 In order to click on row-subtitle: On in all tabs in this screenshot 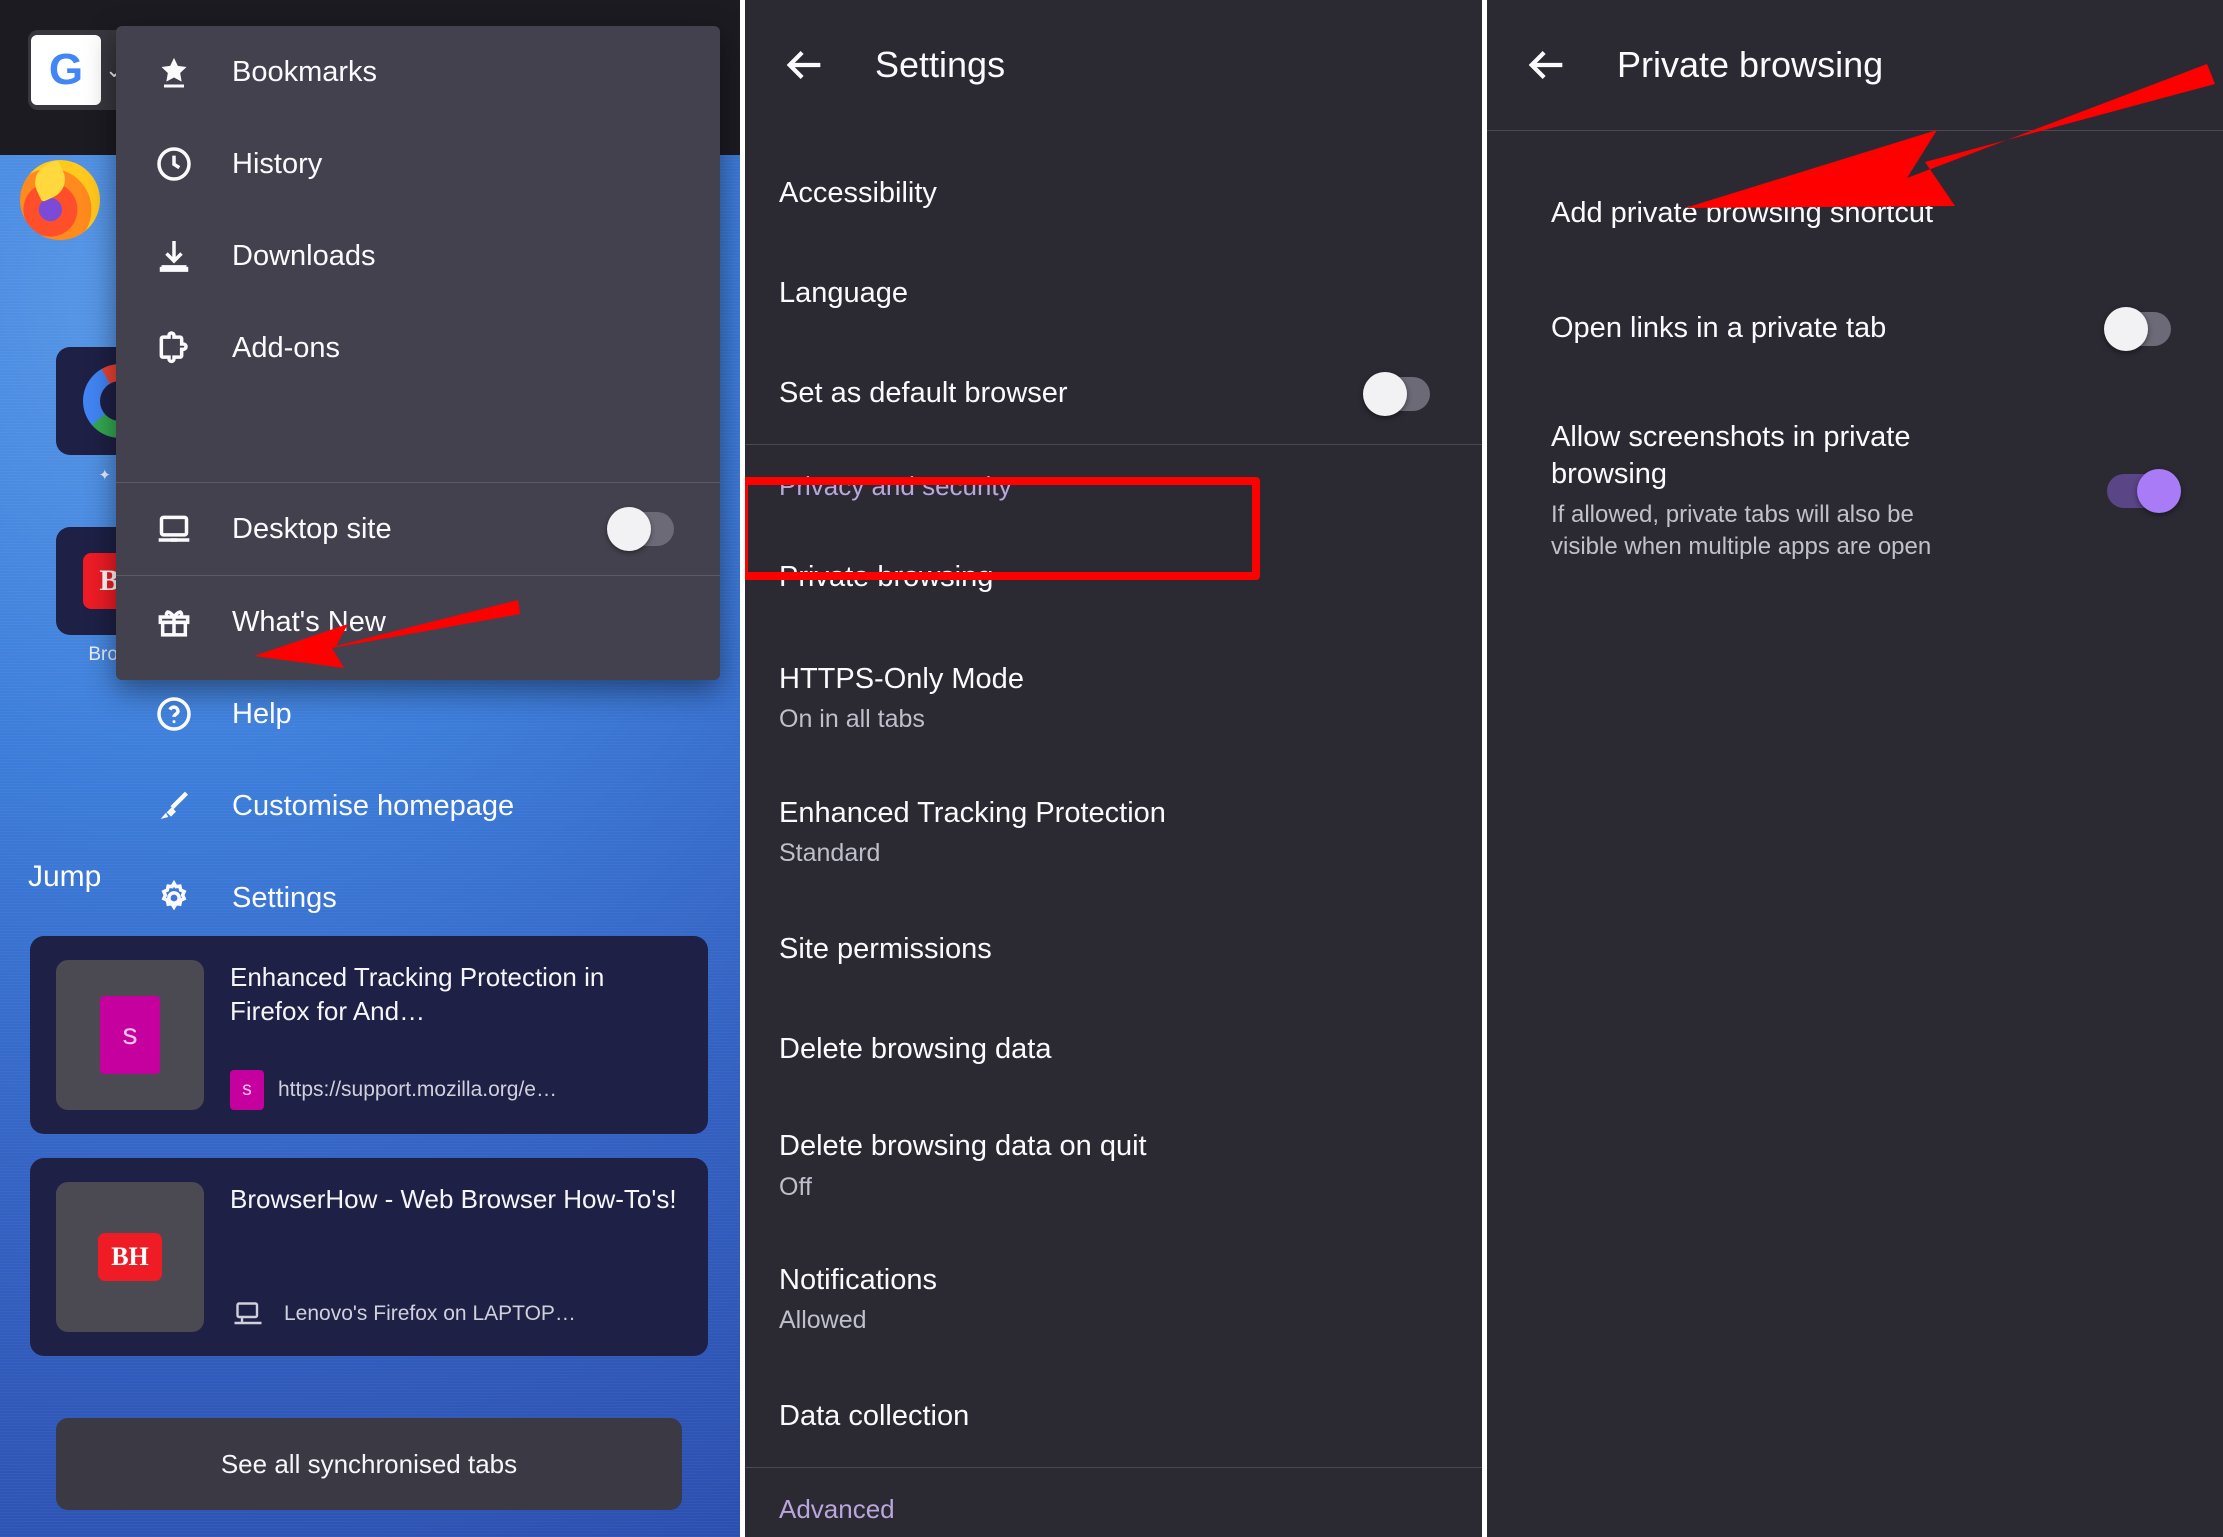, I will do `click(852, 719)`.